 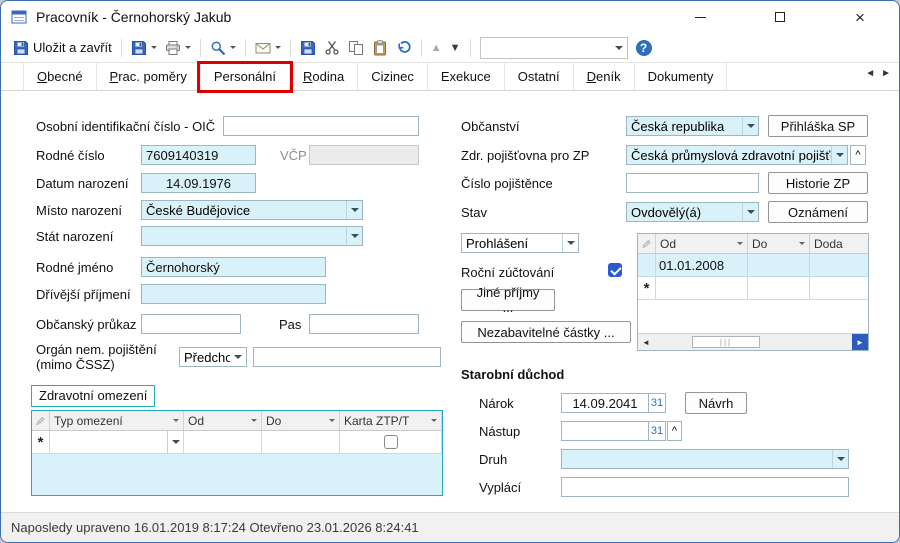 I want to click on narok-input, so click(x=605, y=403).